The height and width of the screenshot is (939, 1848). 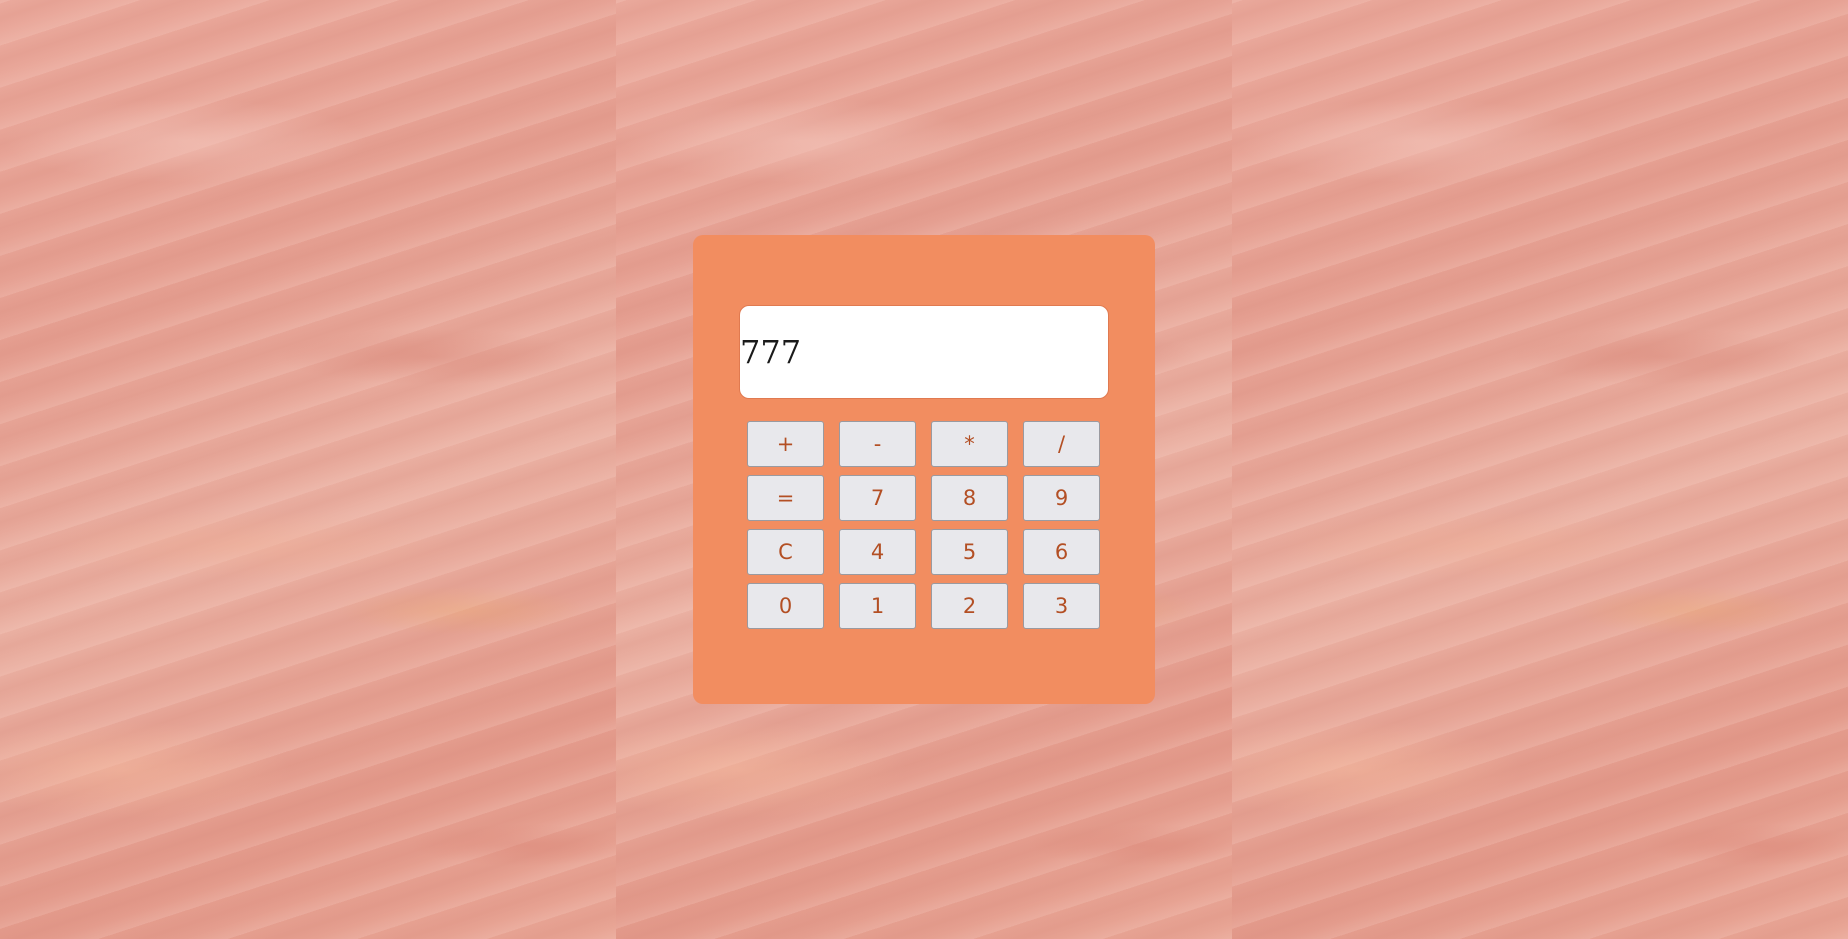 What do you see at coordinates (1061, 606) in the screenshot?
I see `key-3: 3` at bounding box center [1061, 606].